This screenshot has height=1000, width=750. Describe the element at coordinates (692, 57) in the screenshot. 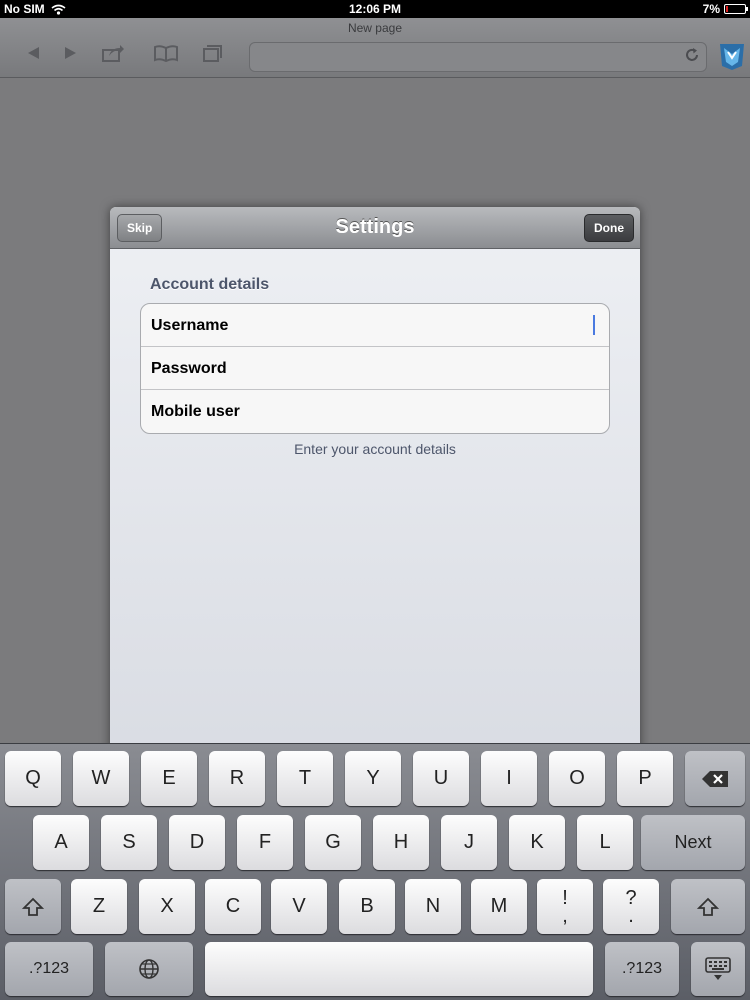

I see `reload-icon` at that location.